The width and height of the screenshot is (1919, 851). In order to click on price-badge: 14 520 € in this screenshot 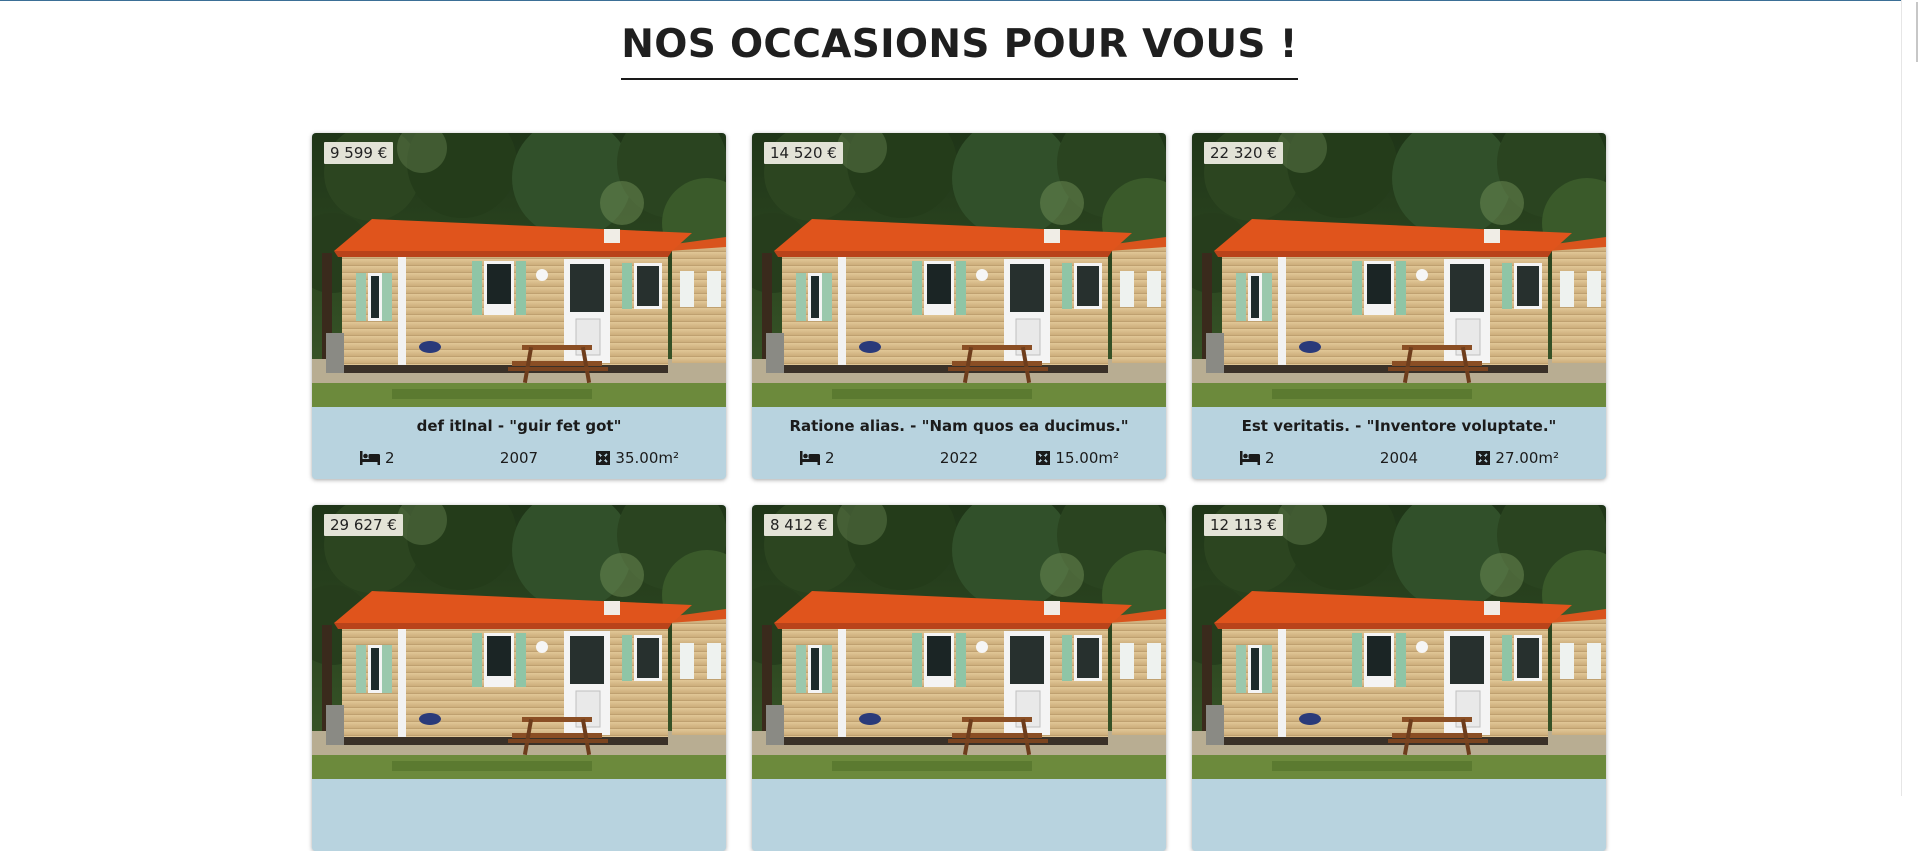, I will do `click(803, 153)`.